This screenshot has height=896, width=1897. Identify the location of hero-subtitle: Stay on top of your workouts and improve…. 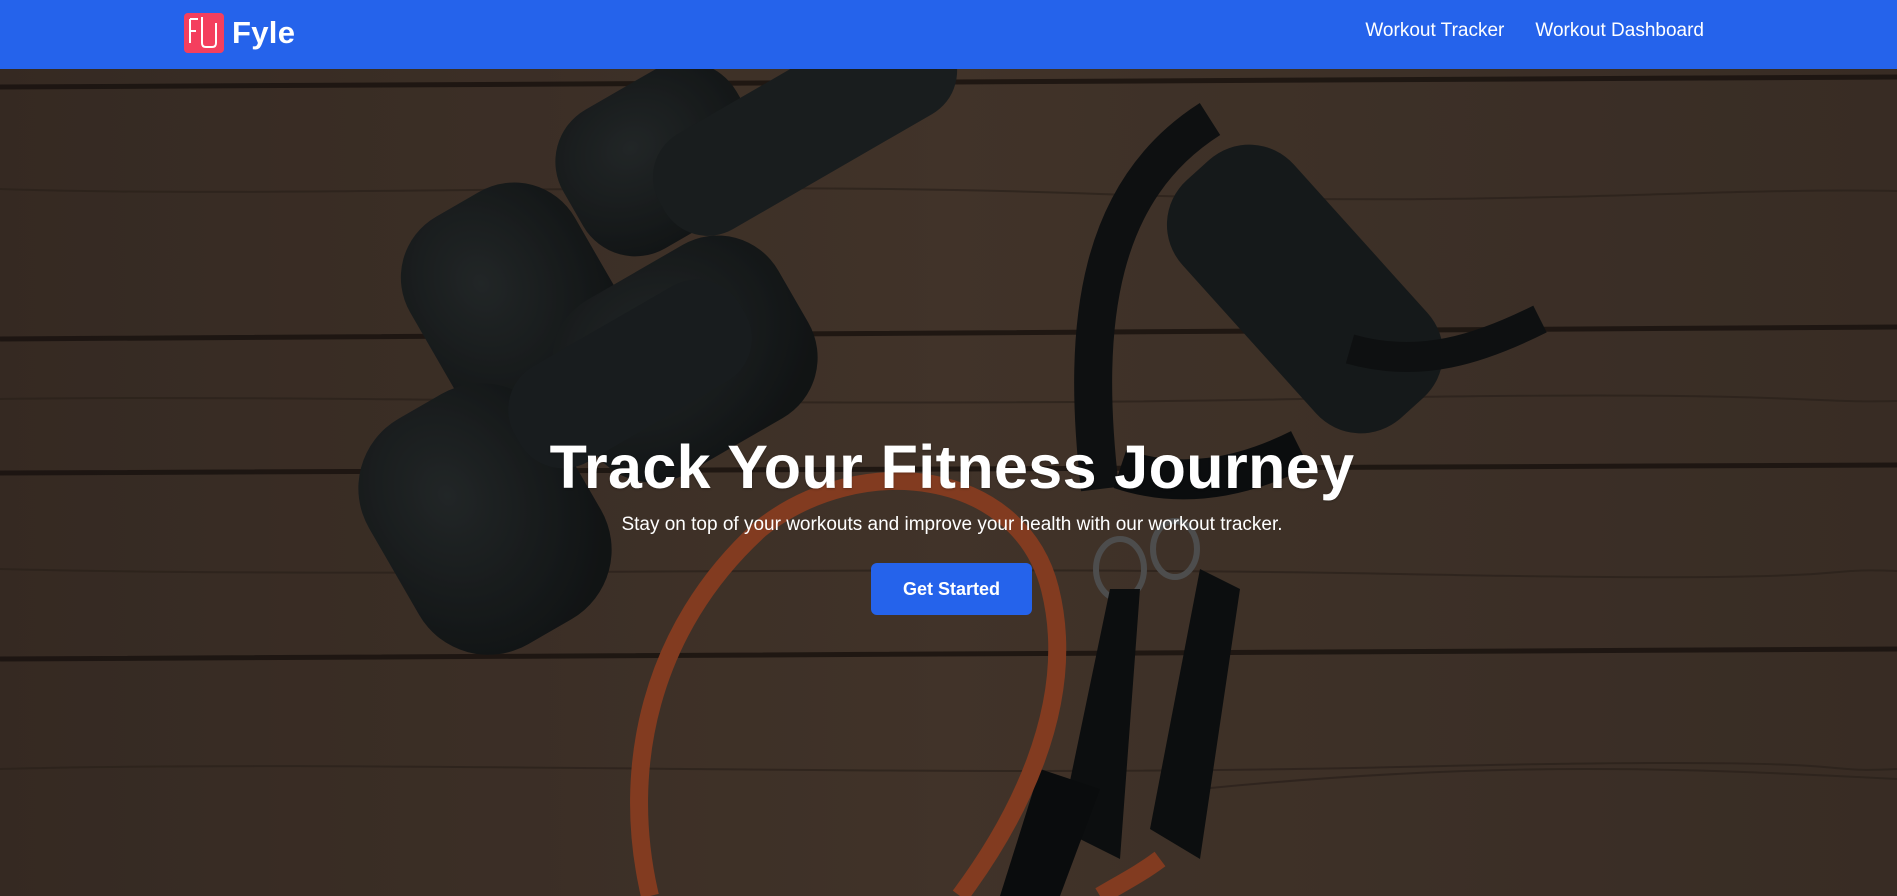
(952, 524).